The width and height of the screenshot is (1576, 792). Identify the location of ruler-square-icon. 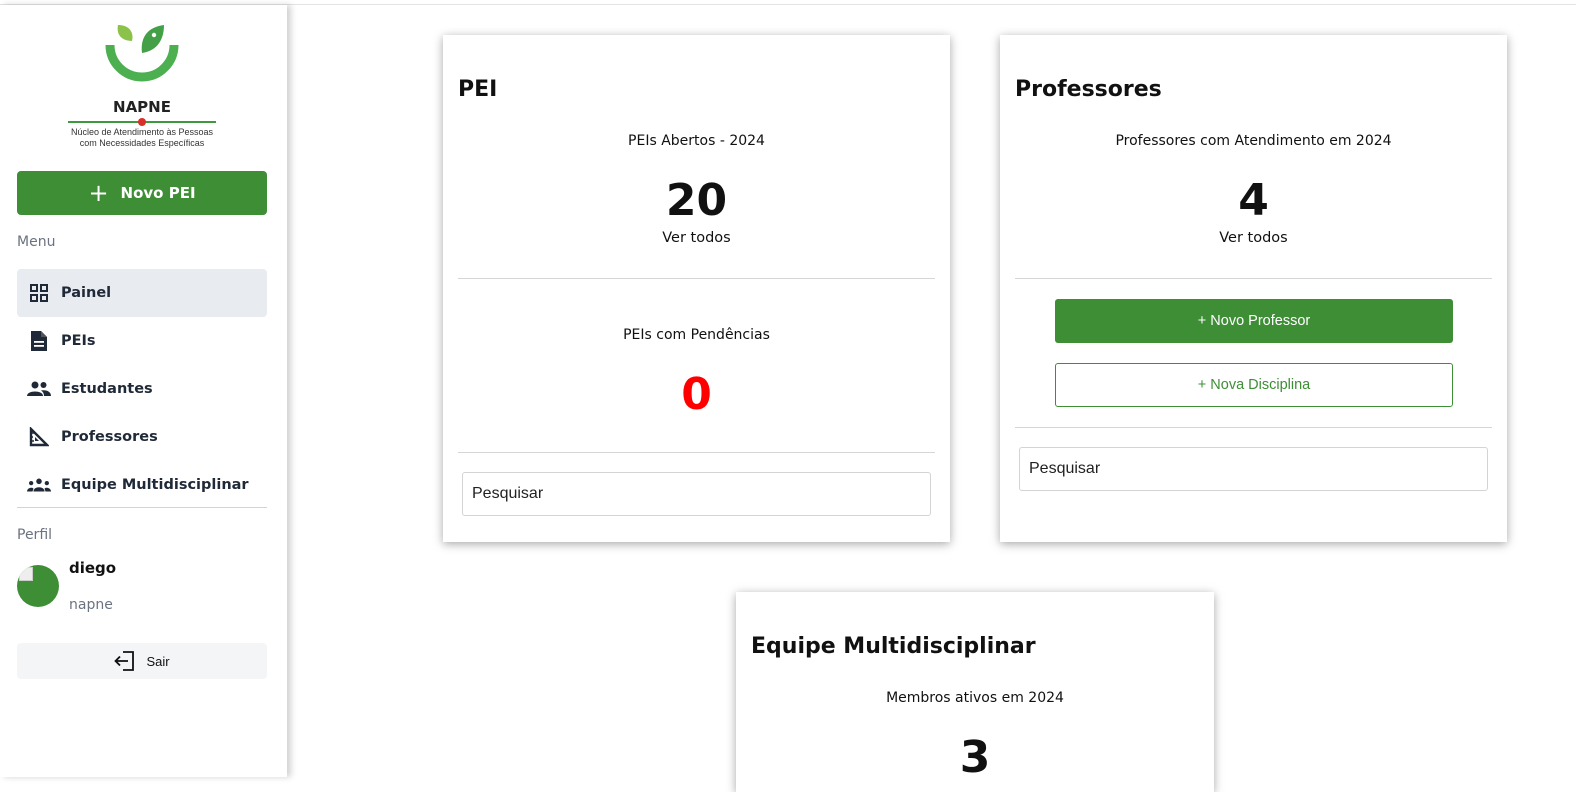
(39, 437).